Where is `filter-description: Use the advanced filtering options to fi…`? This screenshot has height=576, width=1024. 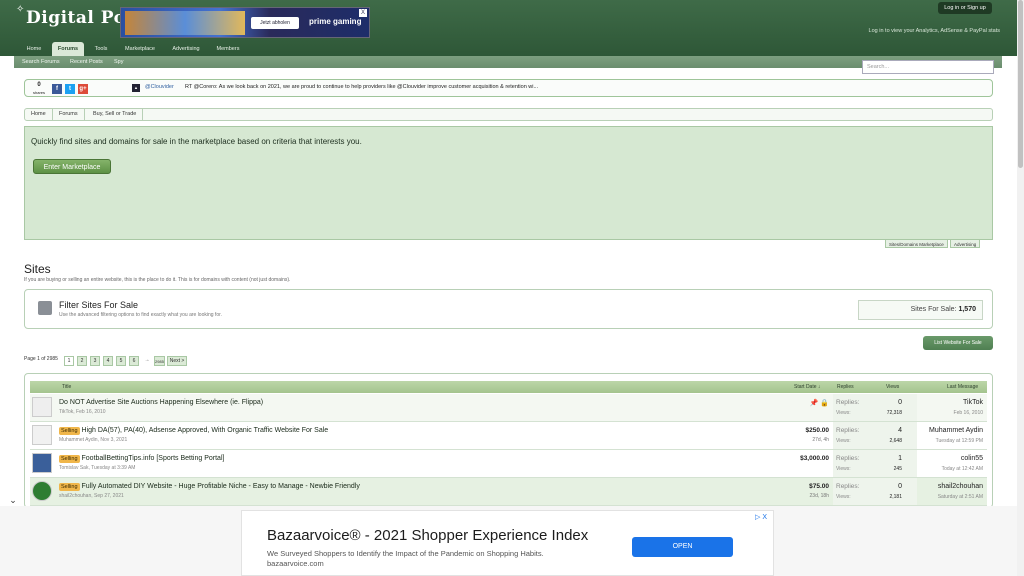
filter-description: Use the advanced filtering options to fi… is located at coordinates (140, 315).